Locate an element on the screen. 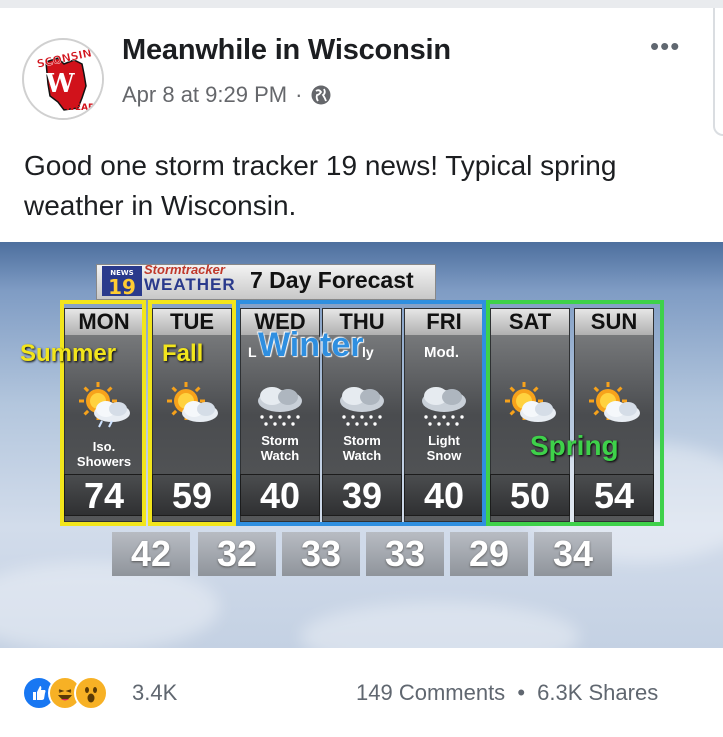 This screenshot has height=737, width=723. sun-rain-icon is located at coordinates (104, 405).